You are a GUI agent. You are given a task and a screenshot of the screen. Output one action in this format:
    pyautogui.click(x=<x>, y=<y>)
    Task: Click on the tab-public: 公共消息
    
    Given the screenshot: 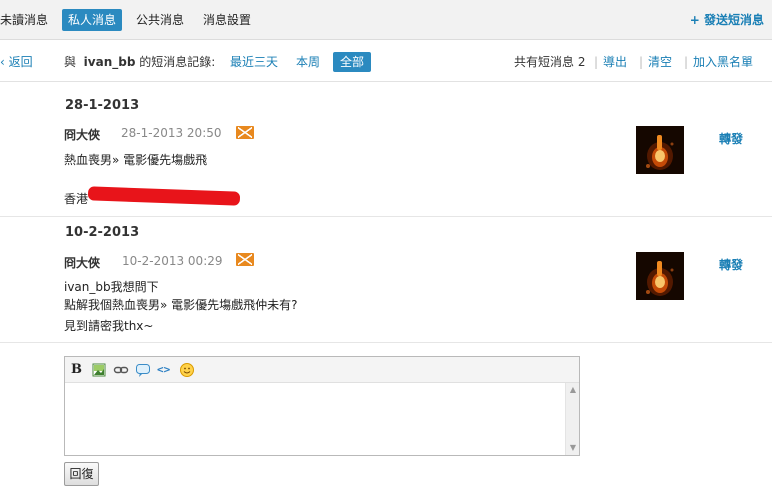 What is the action you would take?
    pyautogui.click(x=160, y=20)
    